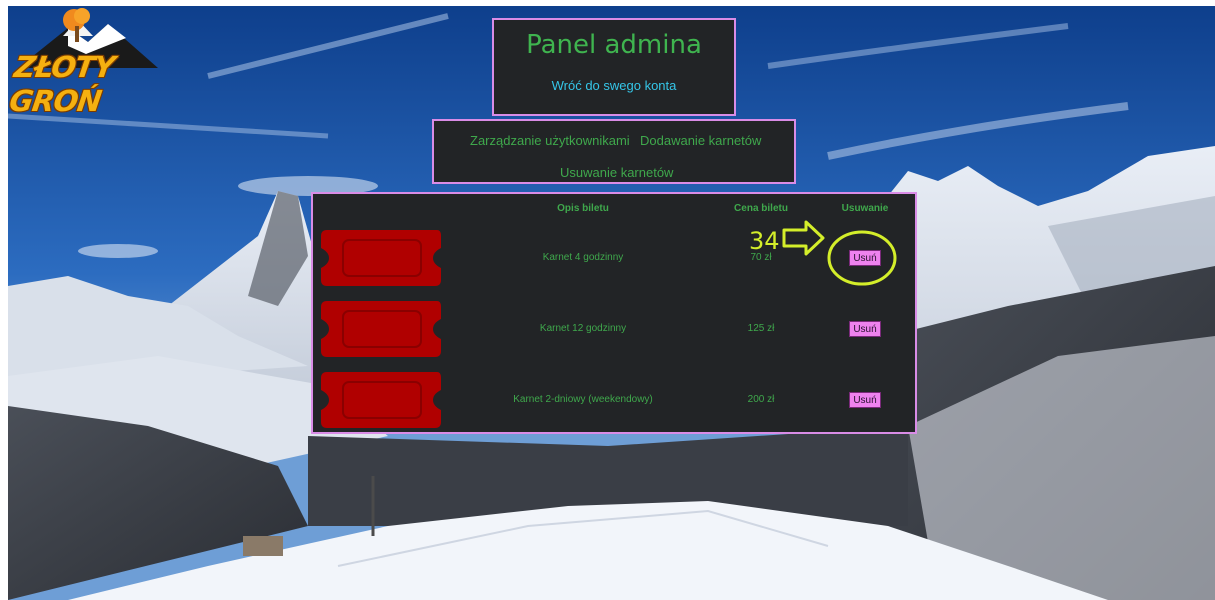 This screenshot has height=600, width=1215. I want to click on header-panel: Panel admina Wróć do swego konta, so click(614, 67).